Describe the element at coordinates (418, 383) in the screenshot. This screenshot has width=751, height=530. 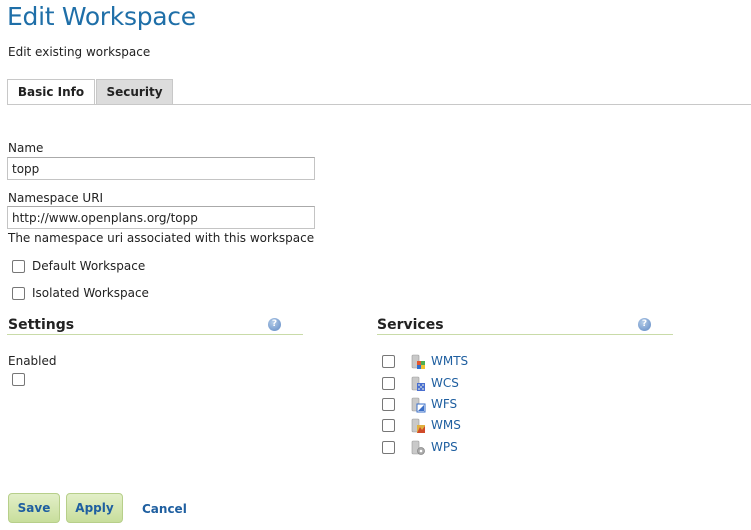
I see `wcs-service-icon` at that location.